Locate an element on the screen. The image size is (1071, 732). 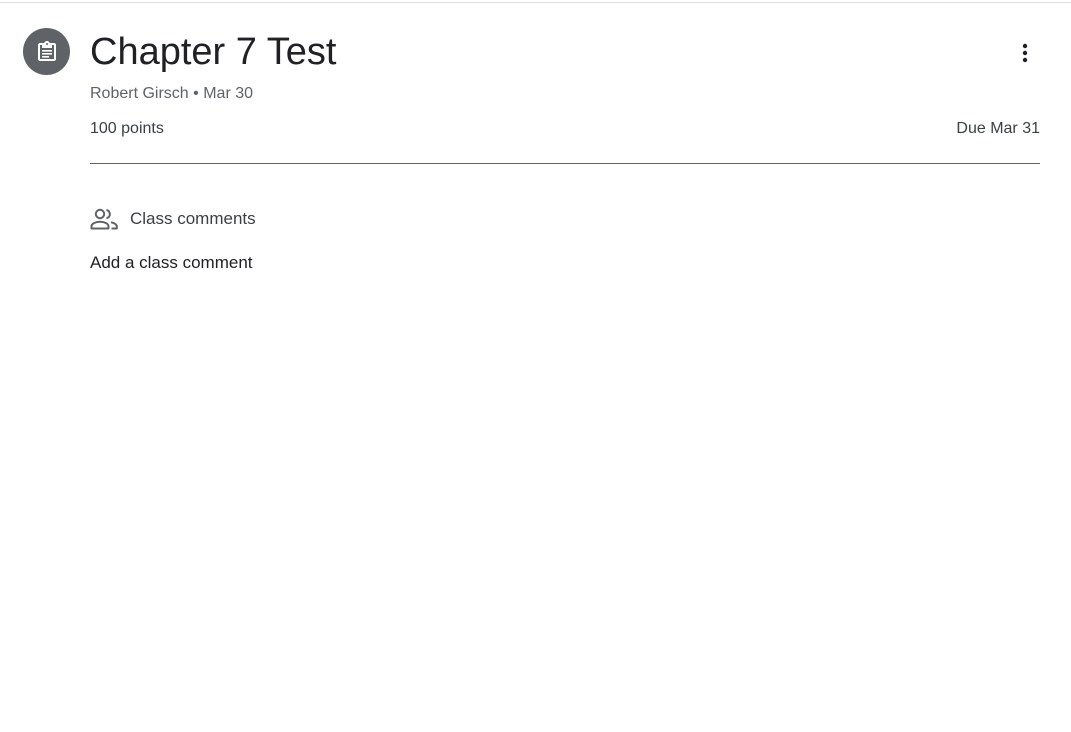
assignment-icon is located at coordinates (46, 51).